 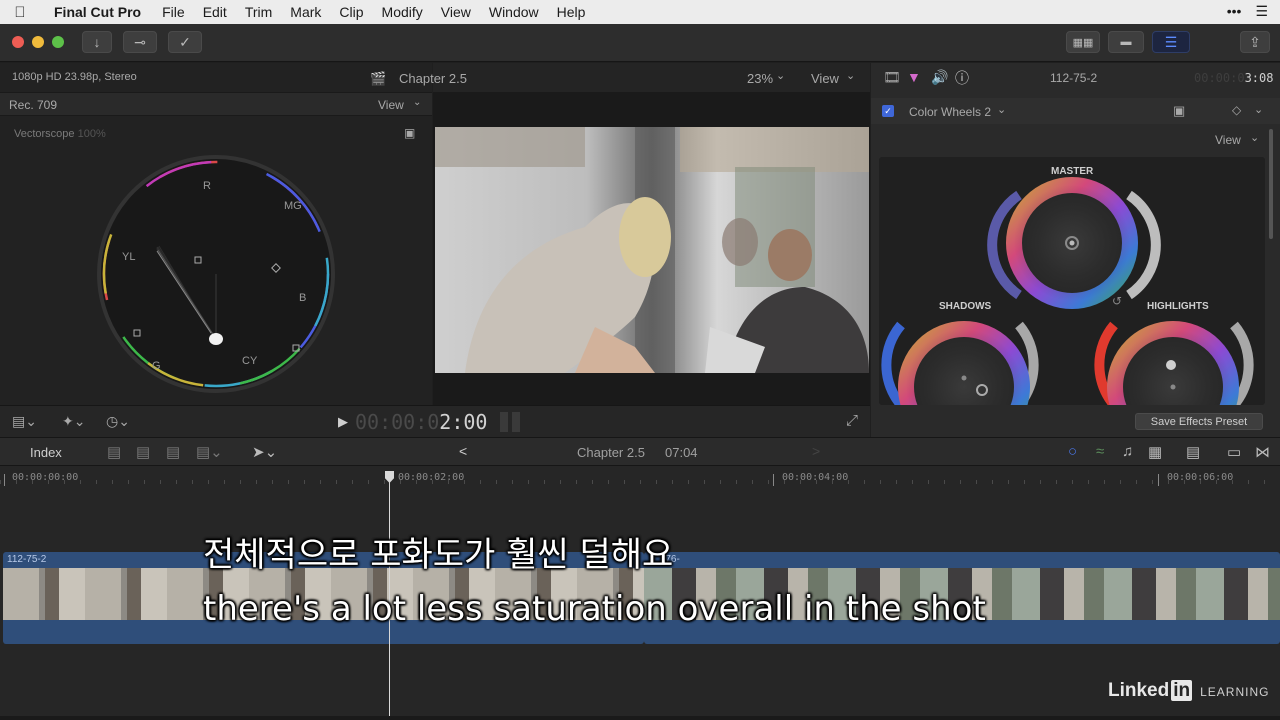 What do you see at coordinates (129, 257) in the screenshot?
I see `target-label-yl: YL` at bounding box center [129, 257].